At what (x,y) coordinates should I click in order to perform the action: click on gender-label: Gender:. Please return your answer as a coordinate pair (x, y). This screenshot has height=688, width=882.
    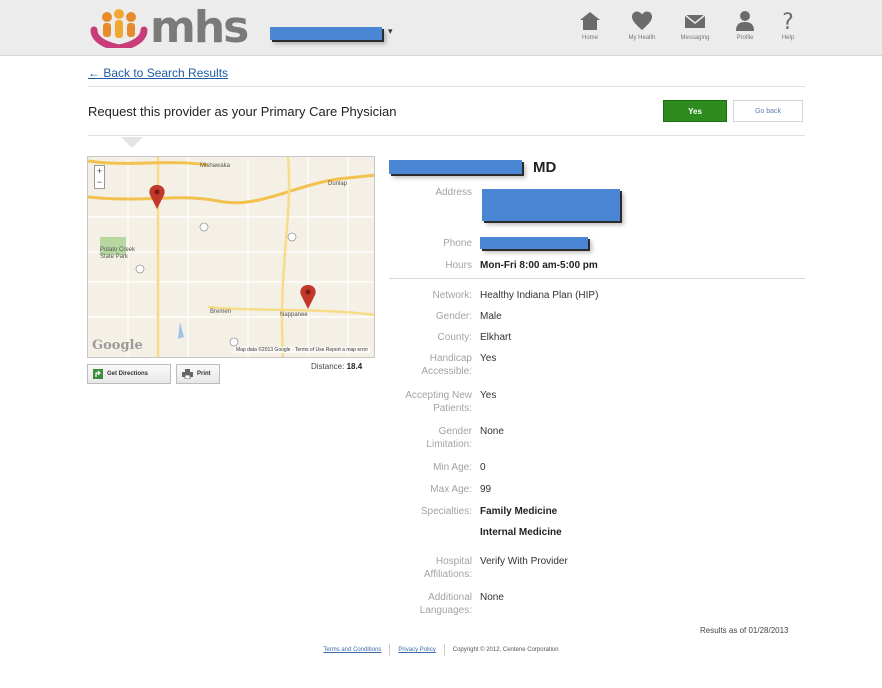
    Looking at the image, I should click on (453, 316).